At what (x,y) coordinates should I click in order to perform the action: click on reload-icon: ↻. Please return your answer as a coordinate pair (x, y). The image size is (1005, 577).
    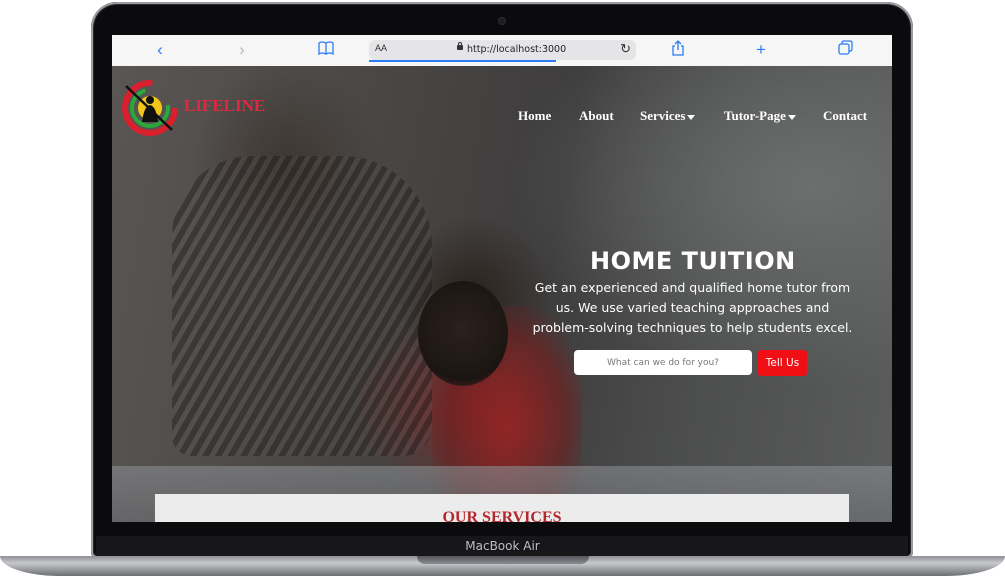
    Looking at the image, I should click on (625, 49).